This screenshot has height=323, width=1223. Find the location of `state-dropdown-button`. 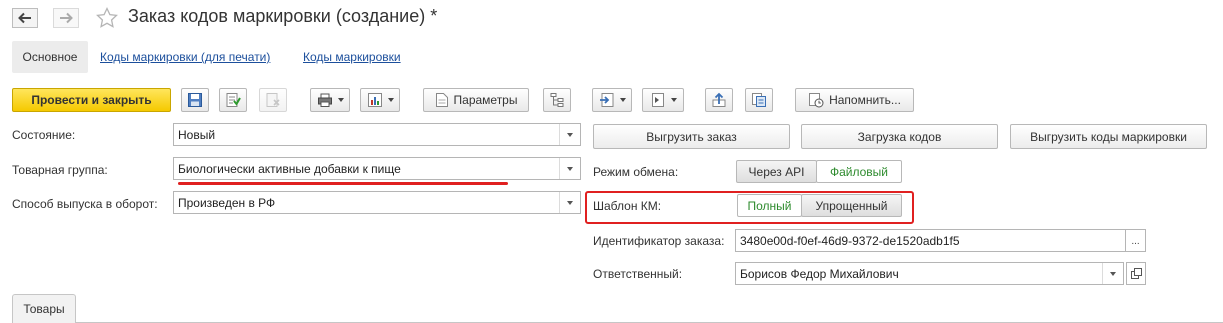

state-dropdown-button is located at coordinates (569, 134).